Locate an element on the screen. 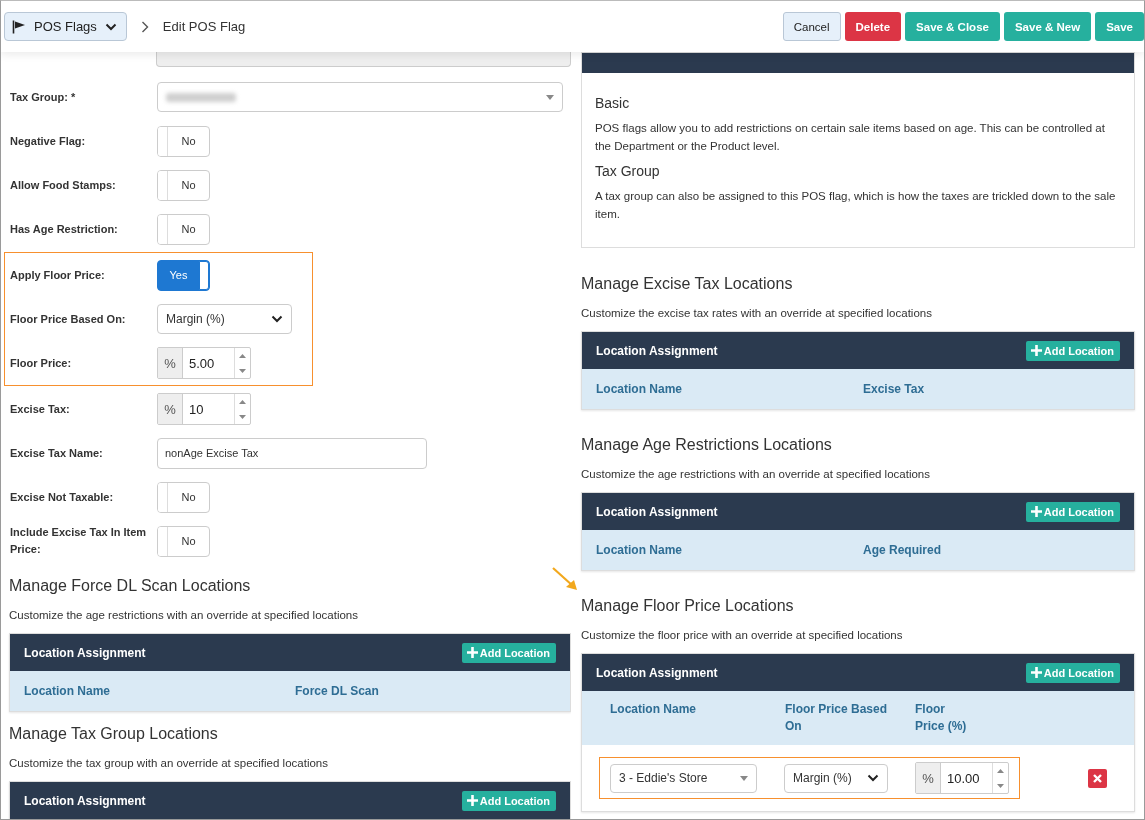 The height and width of the screenshot is (820, 1145). location-select: 3 - Eddie's Store is located at coordinates (683, 778).